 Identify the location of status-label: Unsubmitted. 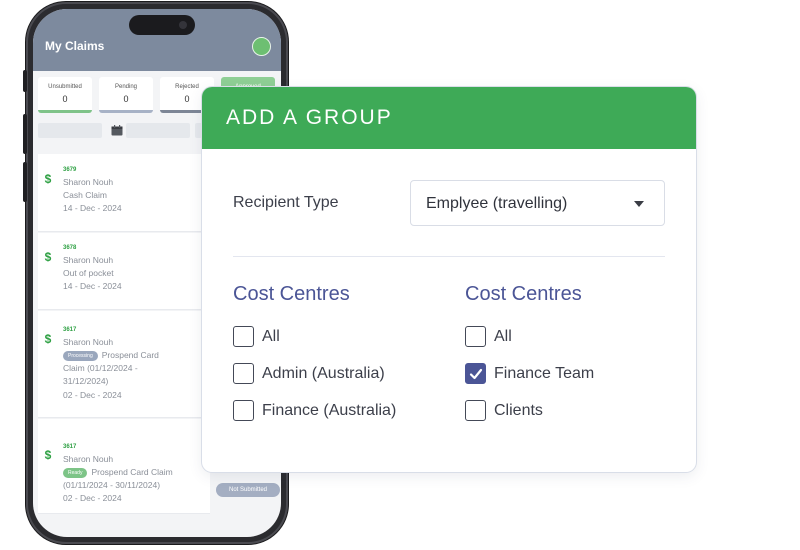
(65, 87).